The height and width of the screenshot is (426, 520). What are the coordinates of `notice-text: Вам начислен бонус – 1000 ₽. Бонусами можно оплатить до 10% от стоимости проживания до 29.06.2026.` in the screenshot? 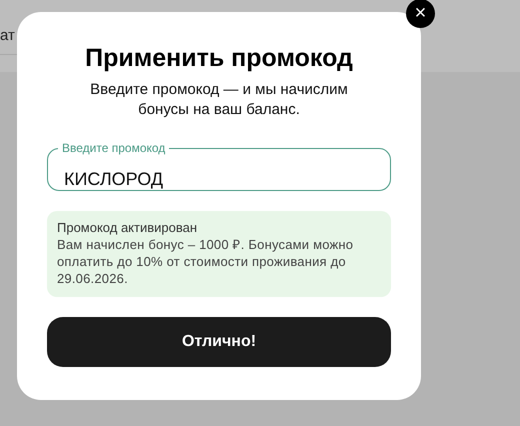 It's located at (205, 261).